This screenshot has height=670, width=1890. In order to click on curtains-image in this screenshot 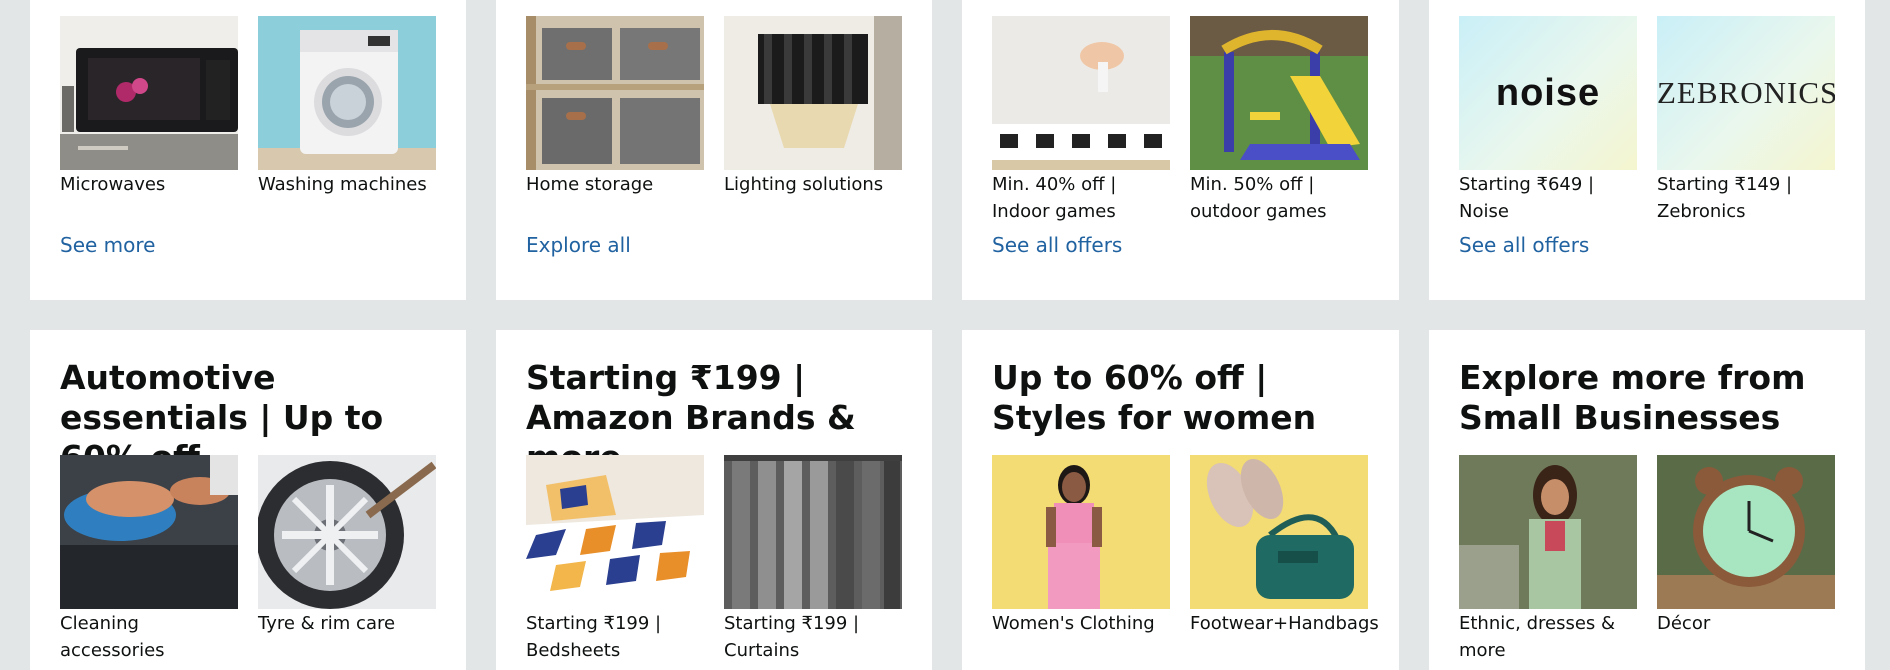, I will do `click(813, 532)`.